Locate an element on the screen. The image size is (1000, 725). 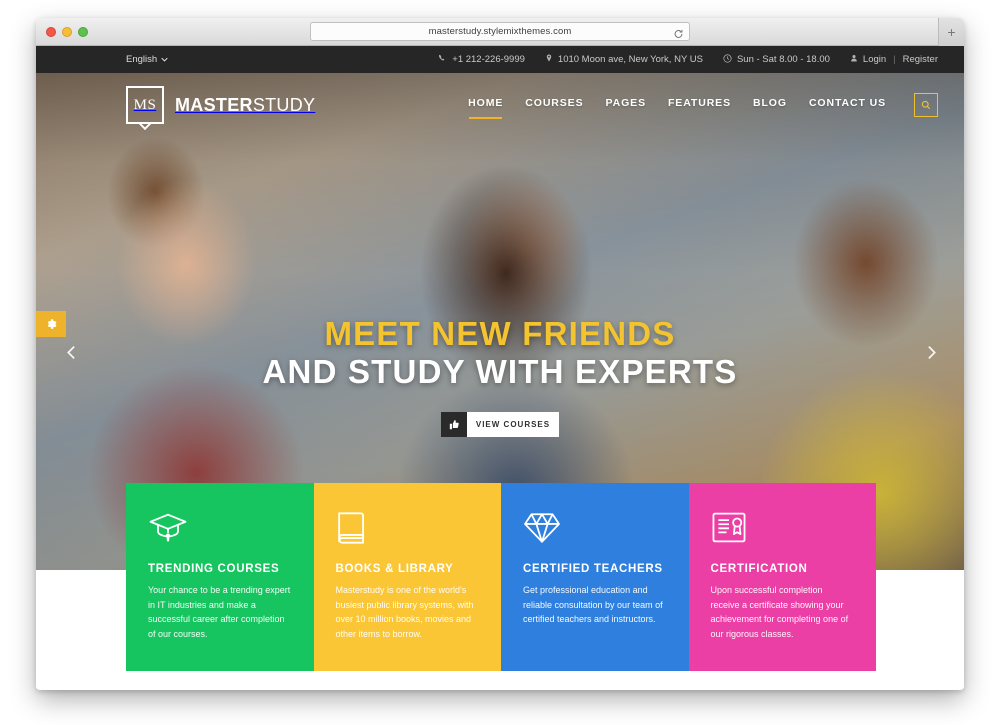
nav-item-features: FEATURES is located at coordinates (699, 105).